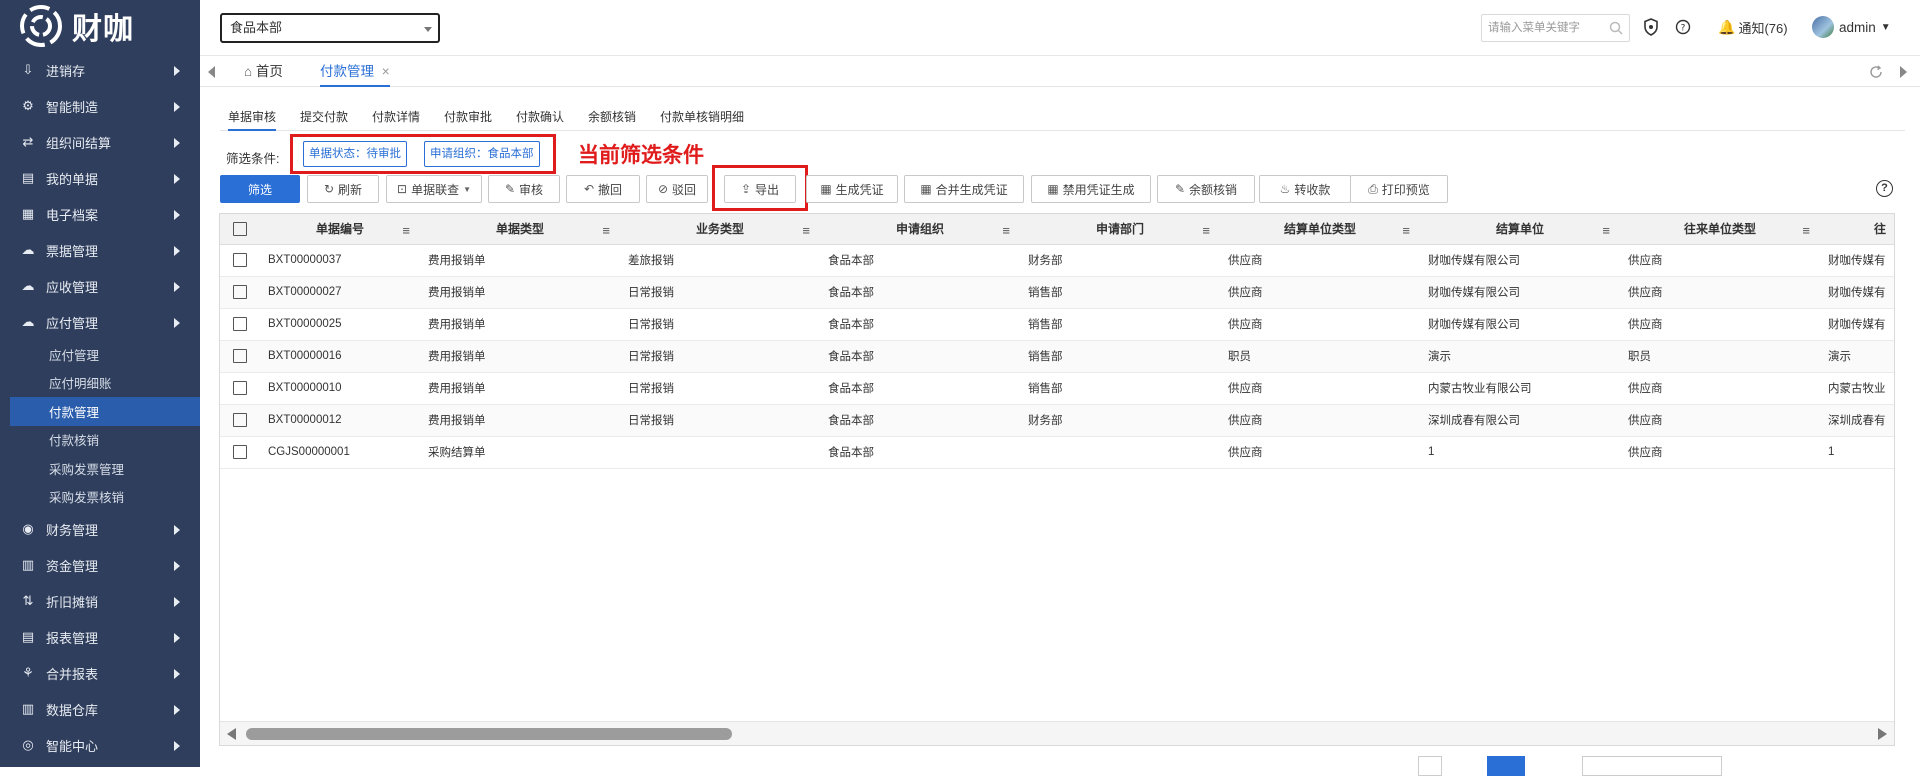 Image resolution: width=1920 pixels, height=776 pixels. What do you see at coordinates (177, 566) in the screenshot?
I see `chevron-right-icon` at bounding box center [177, 566].